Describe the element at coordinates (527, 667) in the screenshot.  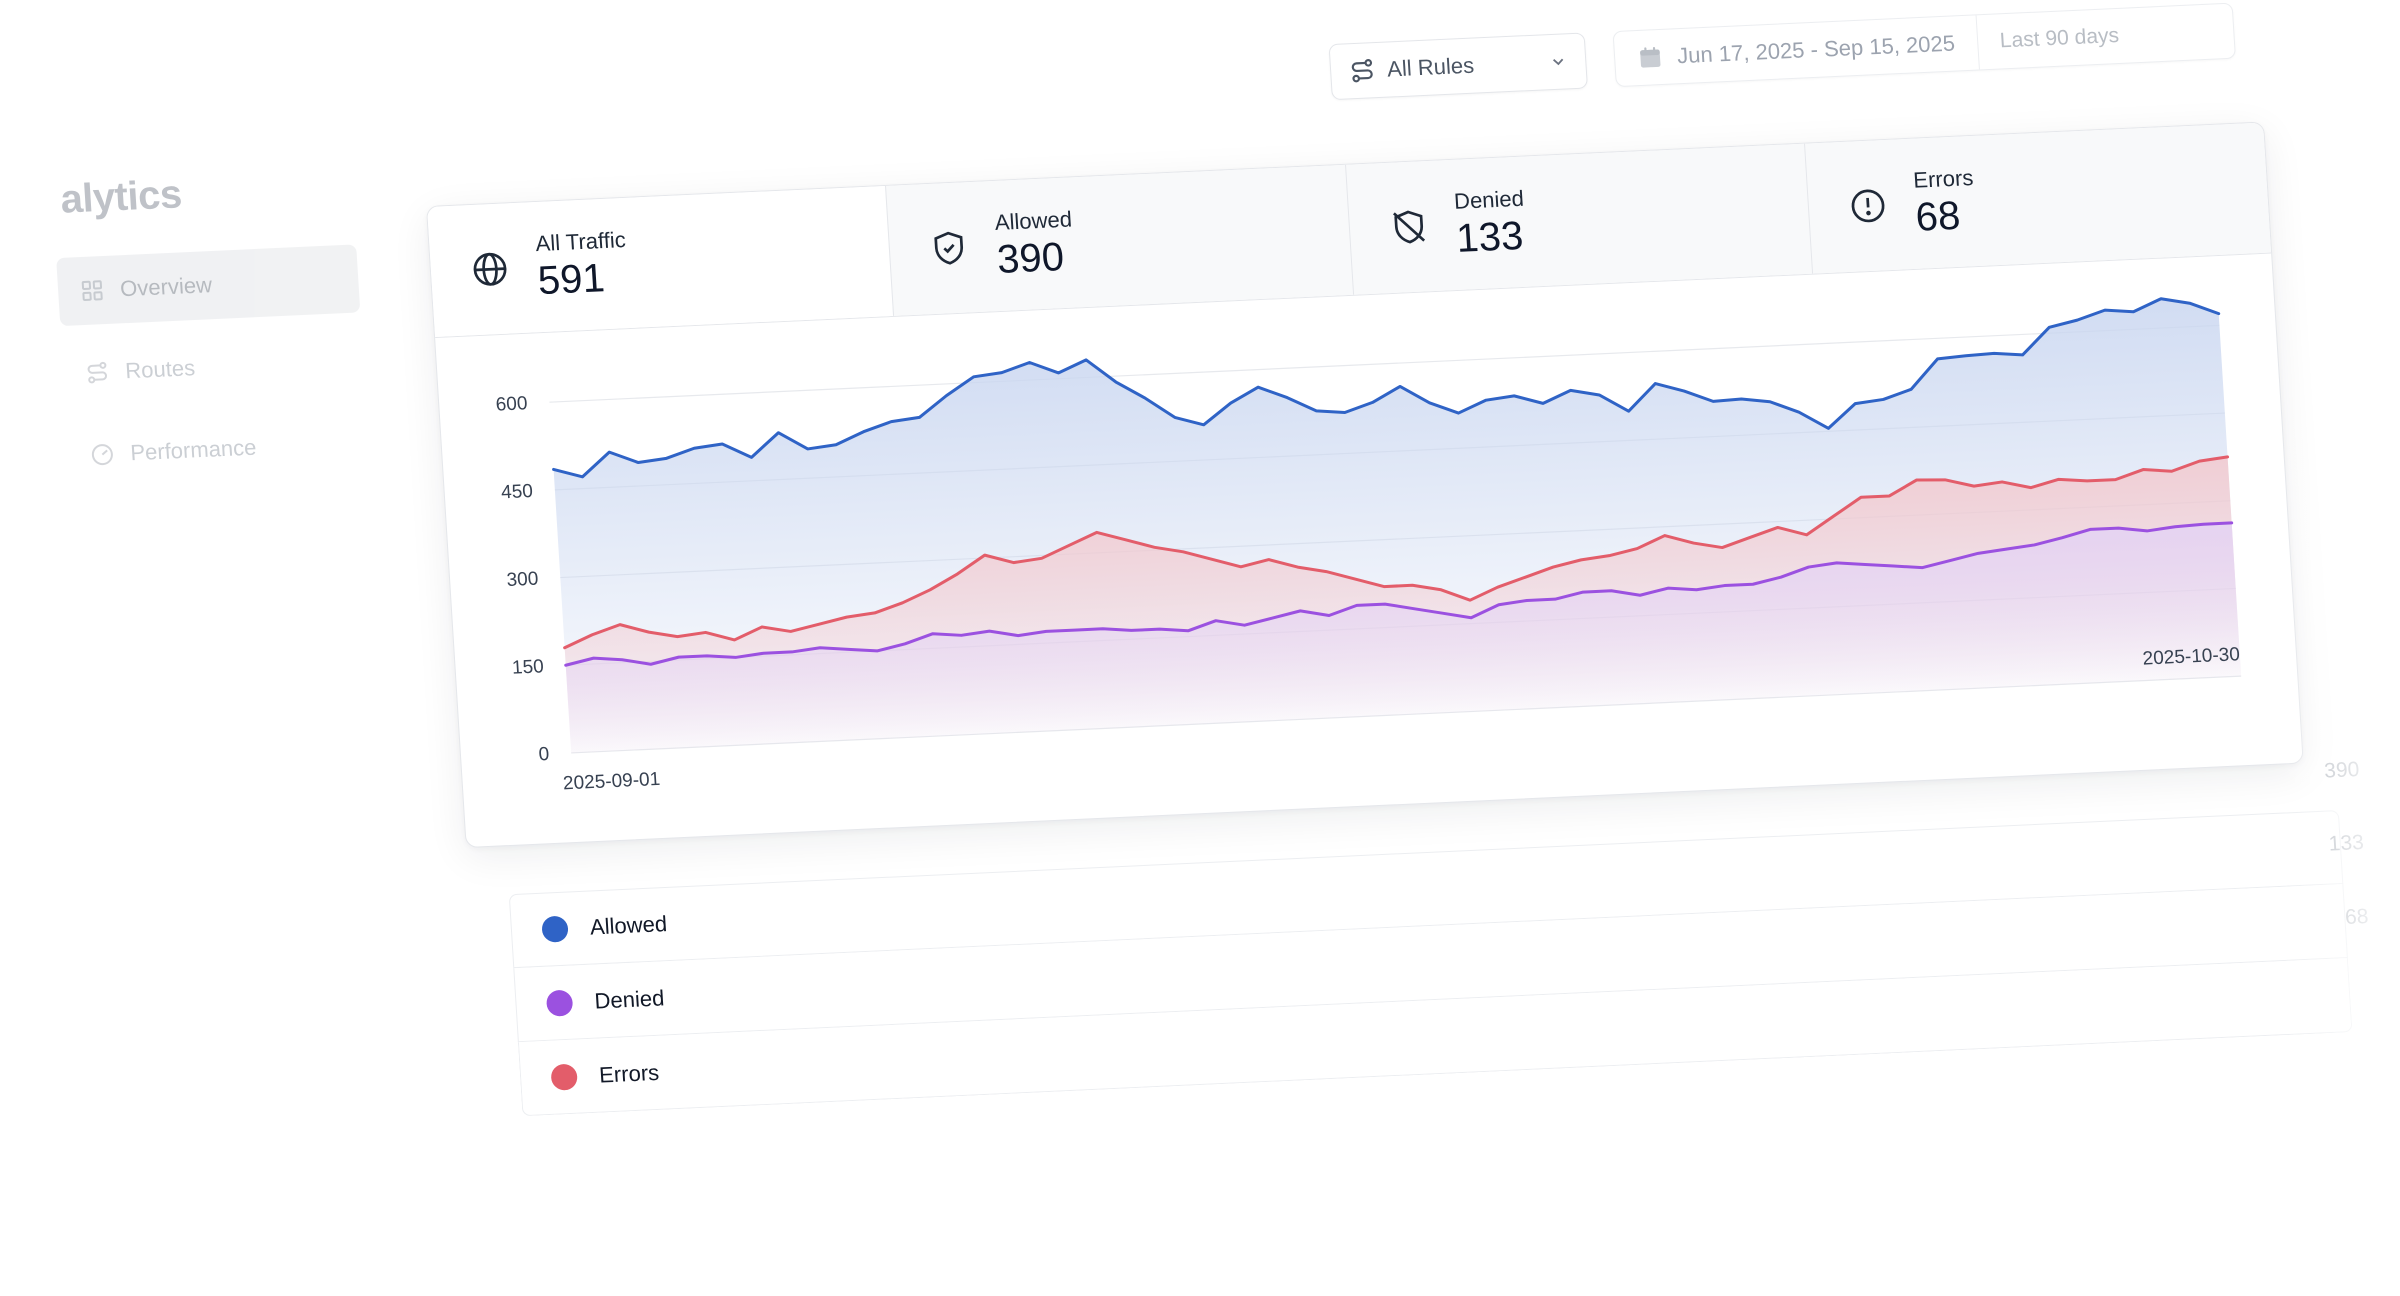
I see `y-tick-label: 150` at that location.